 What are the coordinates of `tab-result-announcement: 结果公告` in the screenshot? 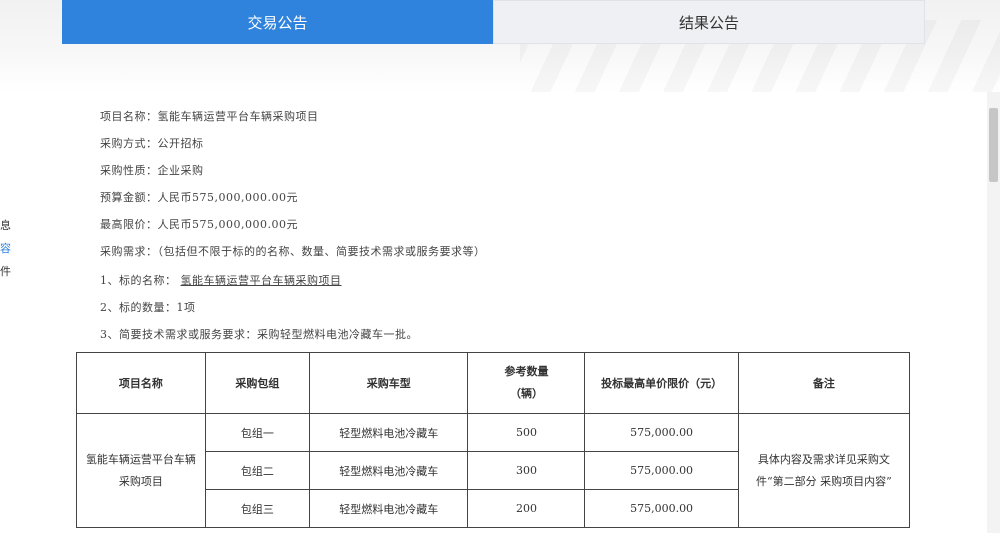 It's located at (709, 22).